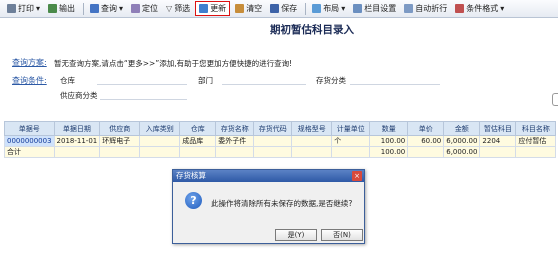 This screenshot has width=558, height=255. What do you see at coordinates (268, 176) in the screenshot?
I see `dialog-title-bar: 存货核算 ×` at bounding box center [268, 176].